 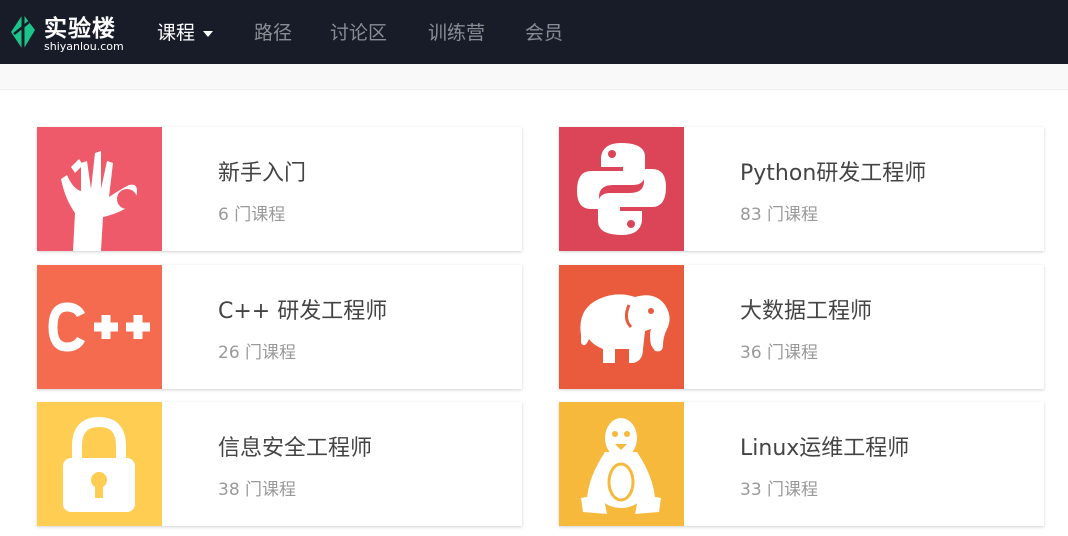 What do you see at coordinates (295, 448) in the screenshot?
I see `card-title: 信息安全工程师` at bounding box center [295, 448].